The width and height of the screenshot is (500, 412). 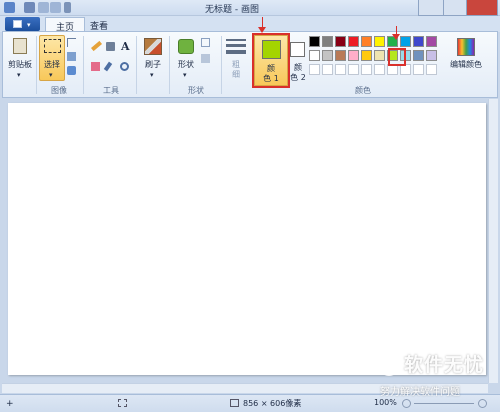 I want to click on cursor-position-icon: +, so click(x=10, y=404).